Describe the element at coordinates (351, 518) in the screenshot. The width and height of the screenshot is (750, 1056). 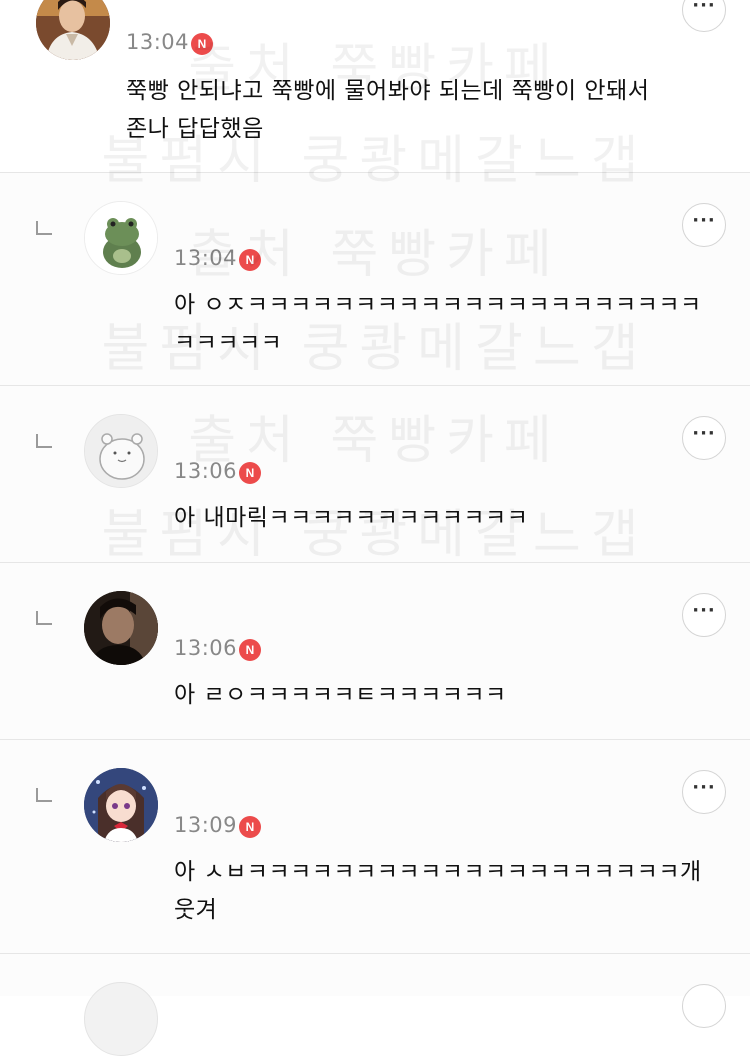
I see `comment-text: 아 내마릭ㅋㅋㅋㅋㅋㅋㅋㅋㅋㅋㅋㅋ` at that location.